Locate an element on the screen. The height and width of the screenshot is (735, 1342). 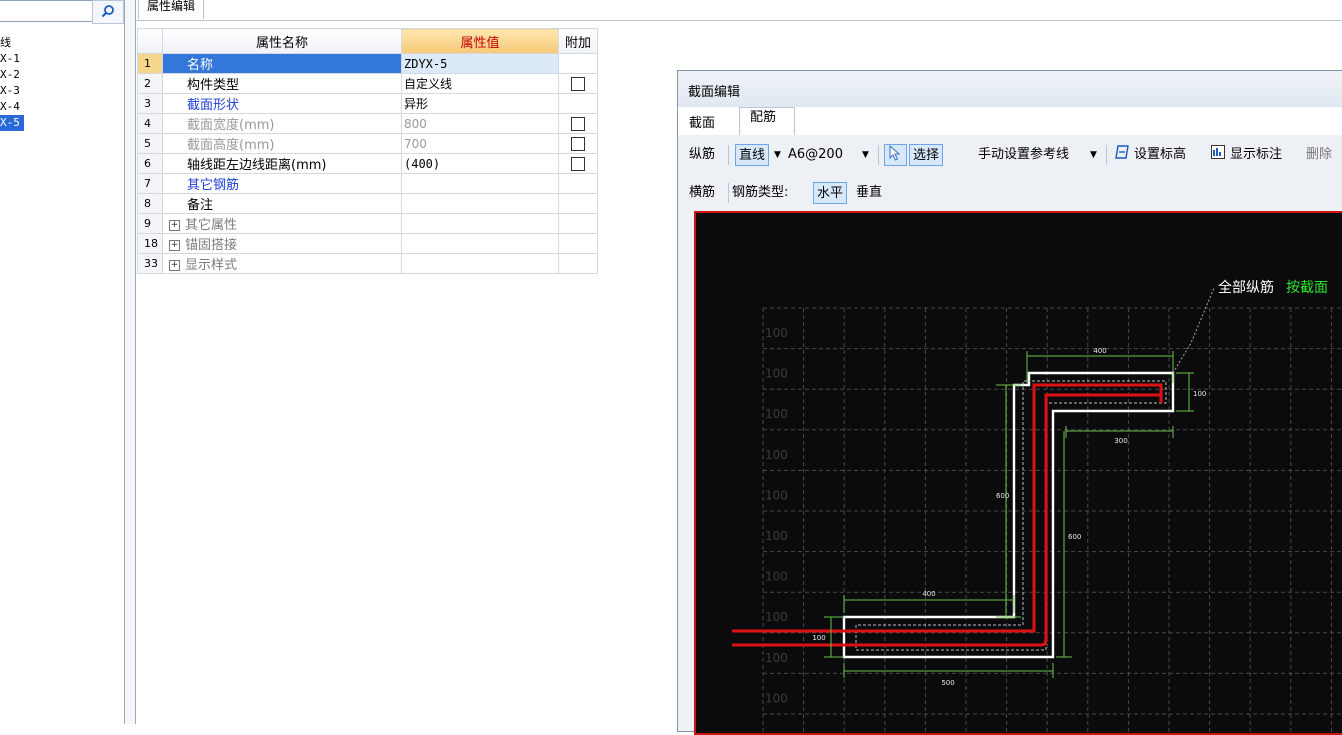
elevation-icon is located at coordinates (1122, 155).